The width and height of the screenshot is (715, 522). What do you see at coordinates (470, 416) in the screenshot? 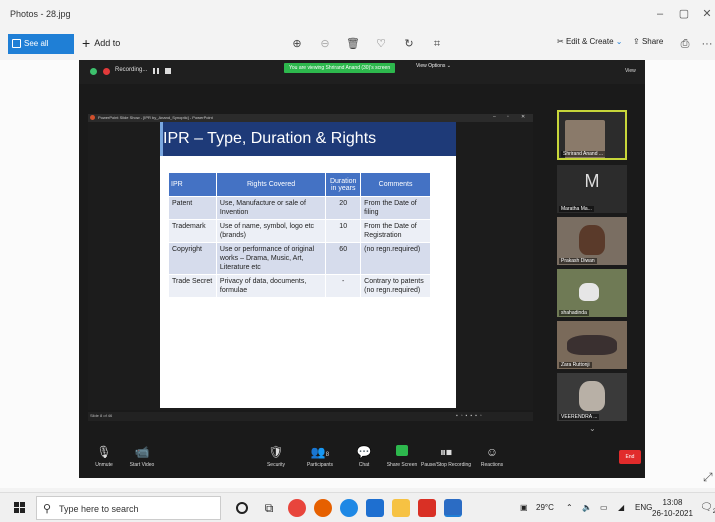
I see `view-mode-icons: ▪▫▪▪▪▫` at bounding box center [470, 416].